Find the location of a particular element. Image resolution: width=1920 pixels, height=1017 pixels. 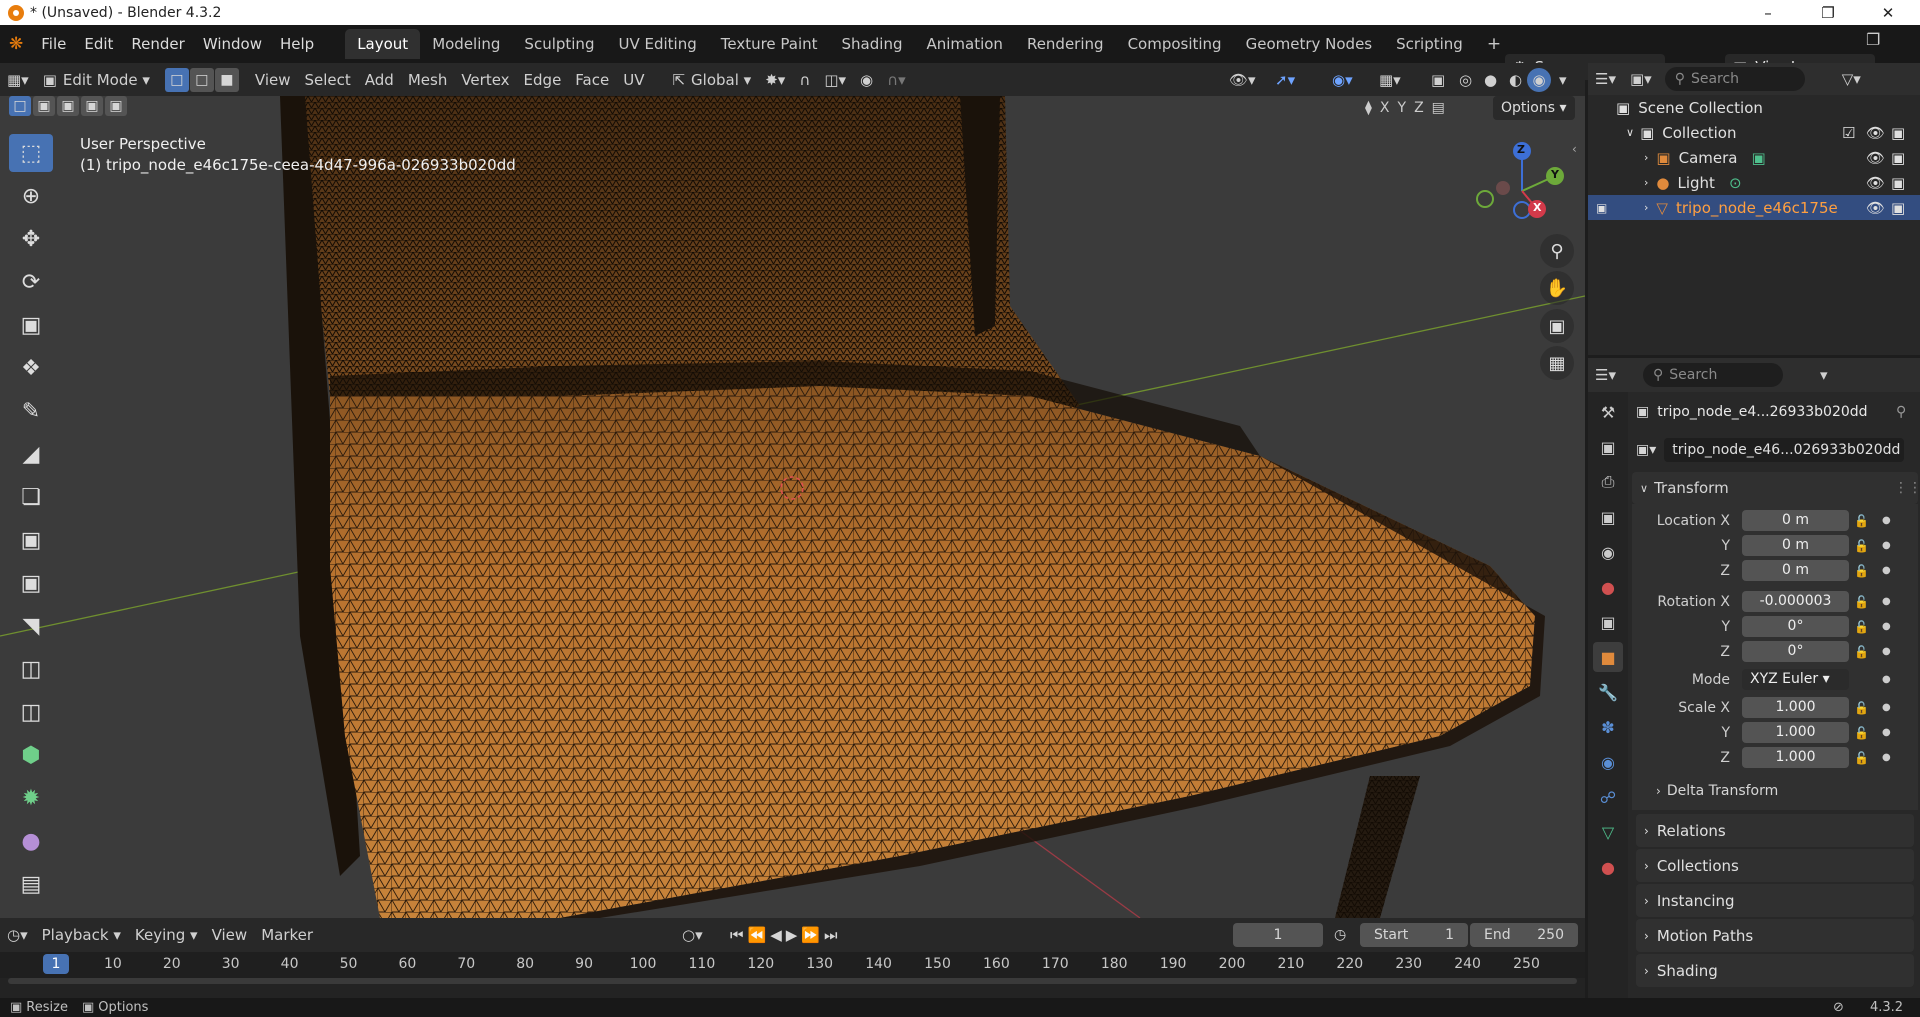

edge-slide-tool-icon: ▤ is located at coordinates (31, 884).